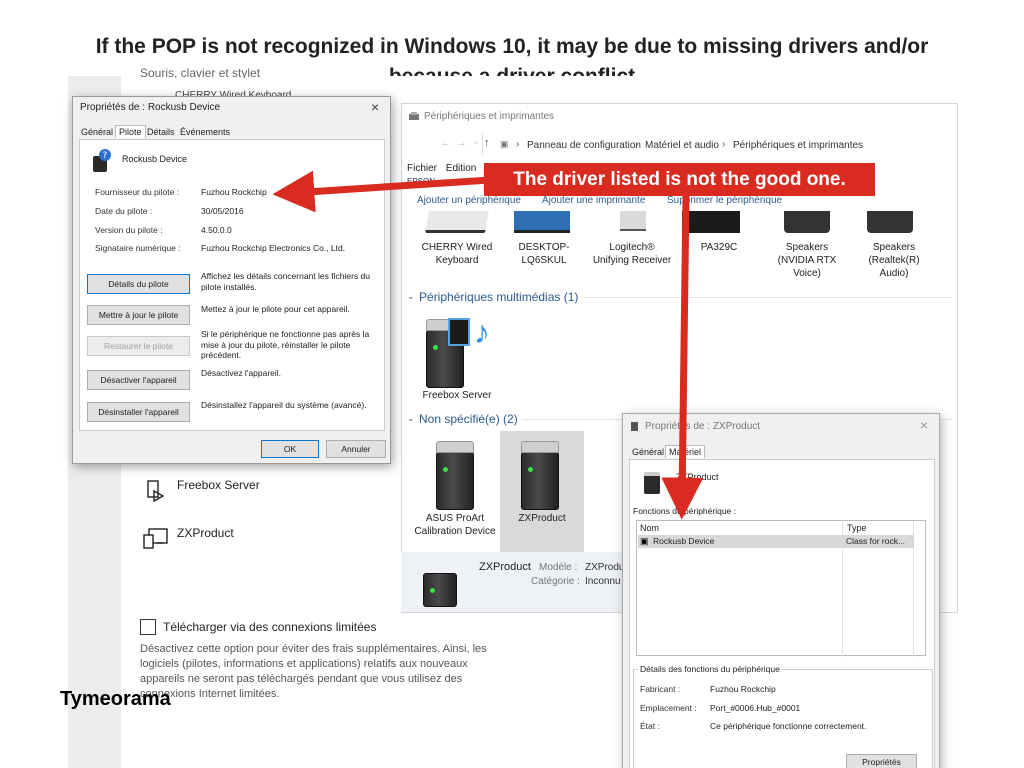  I want to click on arrow-to-rockusb-row, so click(682, 357).